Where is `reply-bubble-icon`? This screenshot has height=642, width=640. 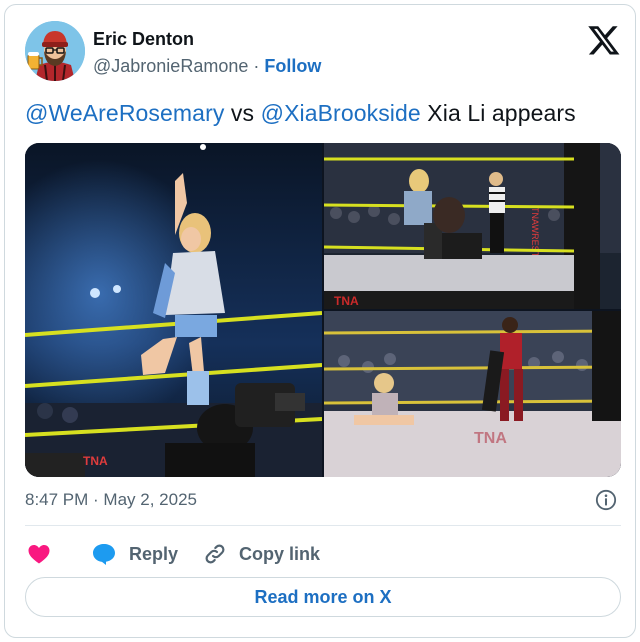 reply-bubble-icon is located at coordinates (104, 554).